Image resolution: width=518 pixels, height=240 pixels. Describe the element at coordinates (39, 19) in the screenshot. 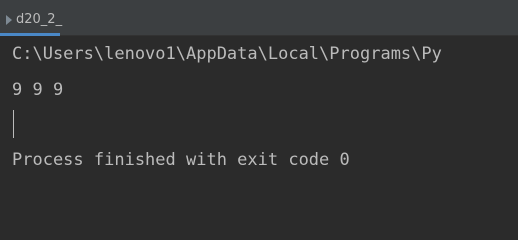

I see `run-tab-label: d20_2_` at that location.